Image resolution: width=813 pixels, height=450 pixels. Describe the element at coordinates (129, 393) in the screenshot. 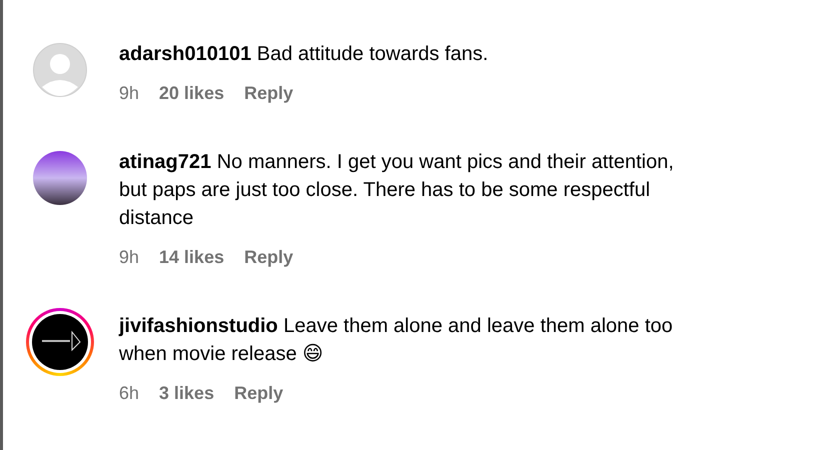

I see `comment-time: 6h` at that location.